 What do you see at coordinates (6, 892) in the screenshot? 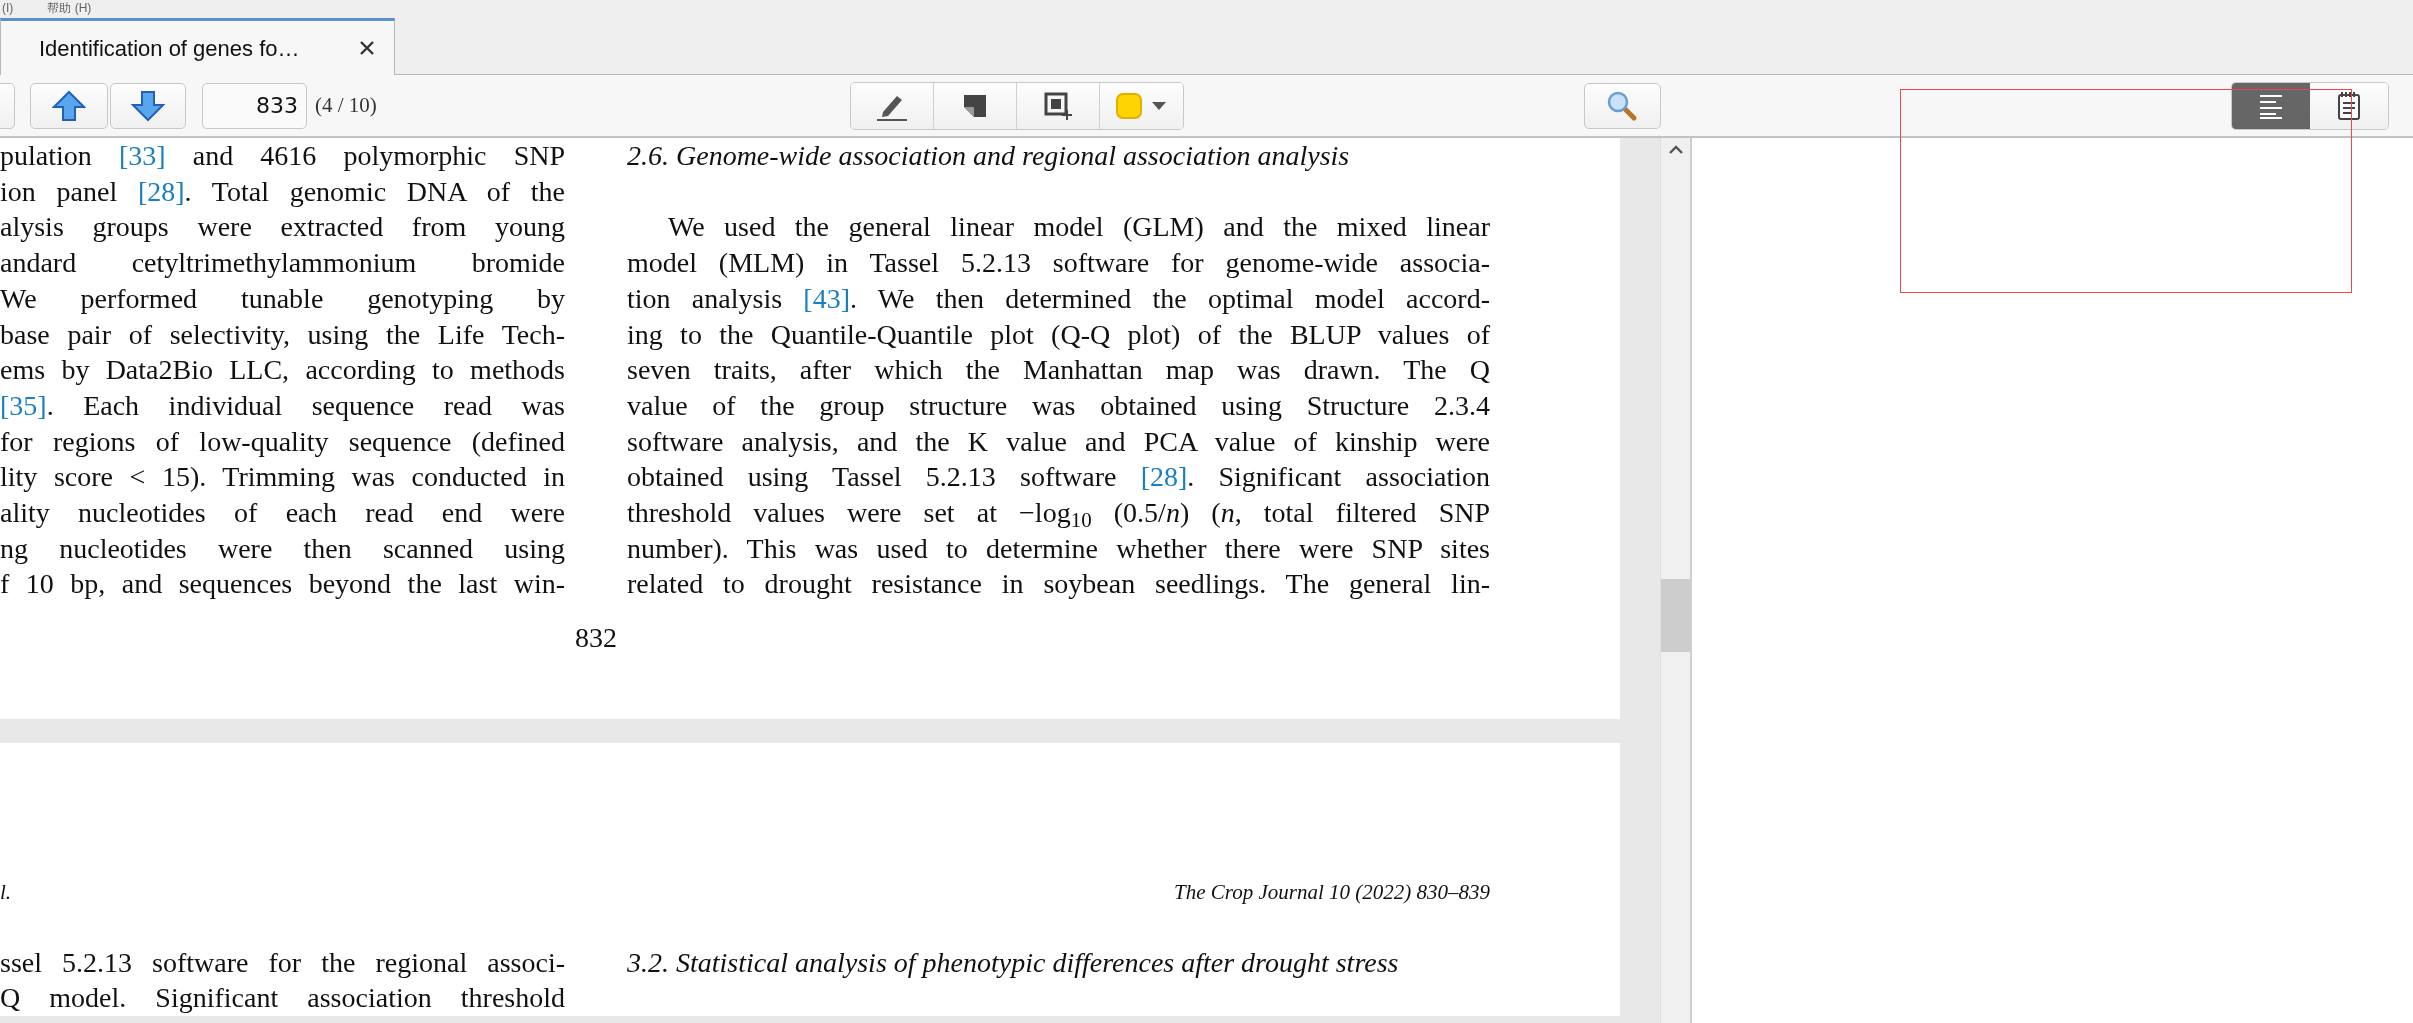
I see `running-header: l.` at bounding box center [6, 892].